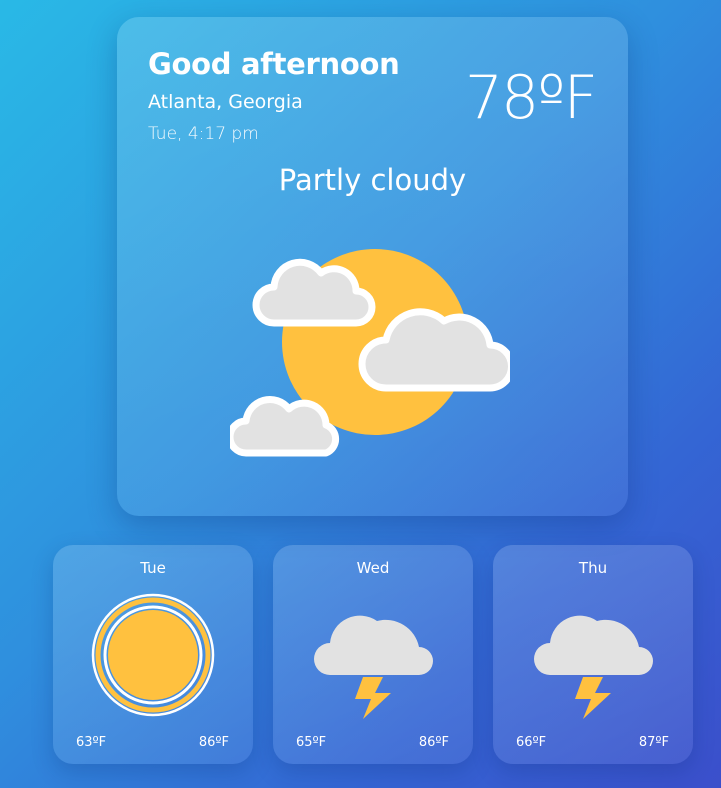 The image size is (721, 788). I want to click on cloud-shape, so click(285, 426).